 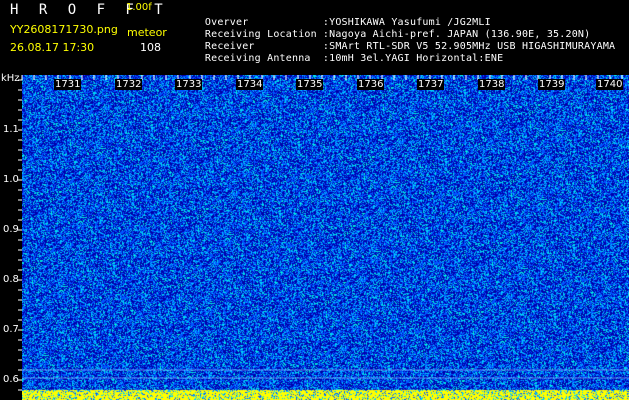 What do you see at coordinates (139, 7) in the screenshot?
I see `app-version: 1.00f` at bounding box center [139, 7].